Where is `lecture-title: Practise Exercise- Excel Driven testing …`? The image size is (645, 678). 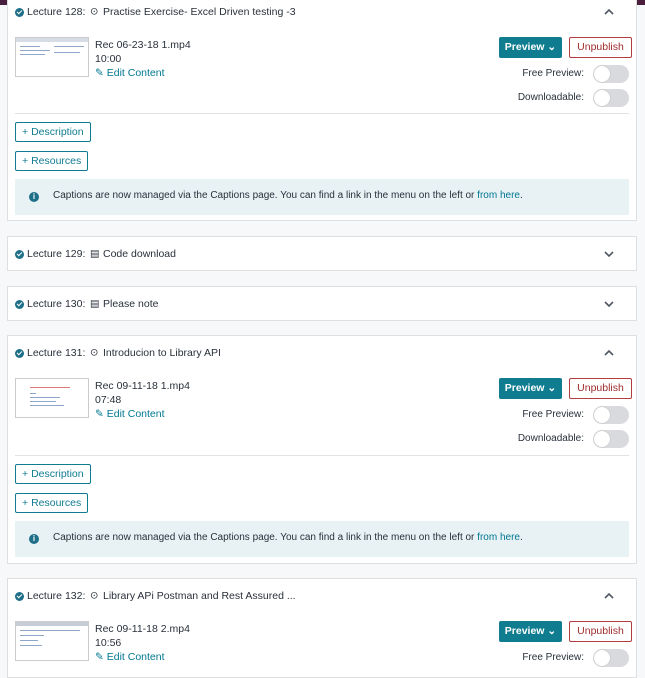 lecture-title: Practise Exercise- Excel Driven testing … is located at coordinates (199, 12).